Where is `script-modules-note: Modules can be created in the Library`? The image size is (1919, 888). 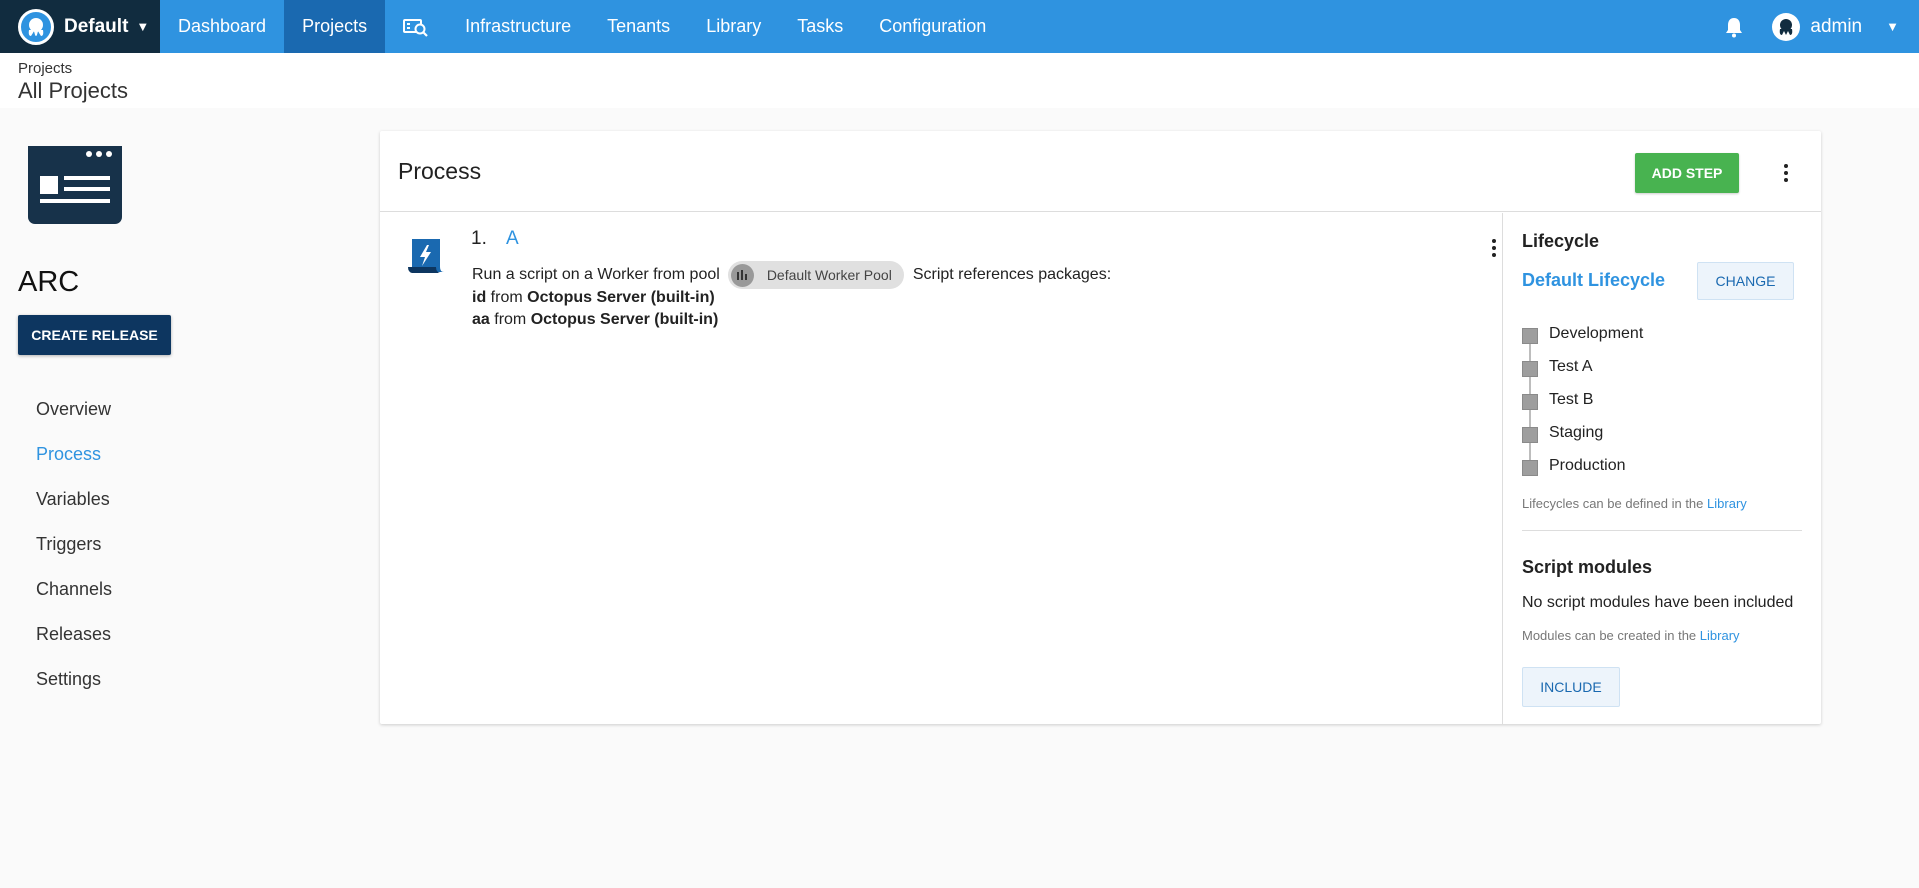
script-modules-note: Modules can be created in the Library is located at coordinates (1631, 635).